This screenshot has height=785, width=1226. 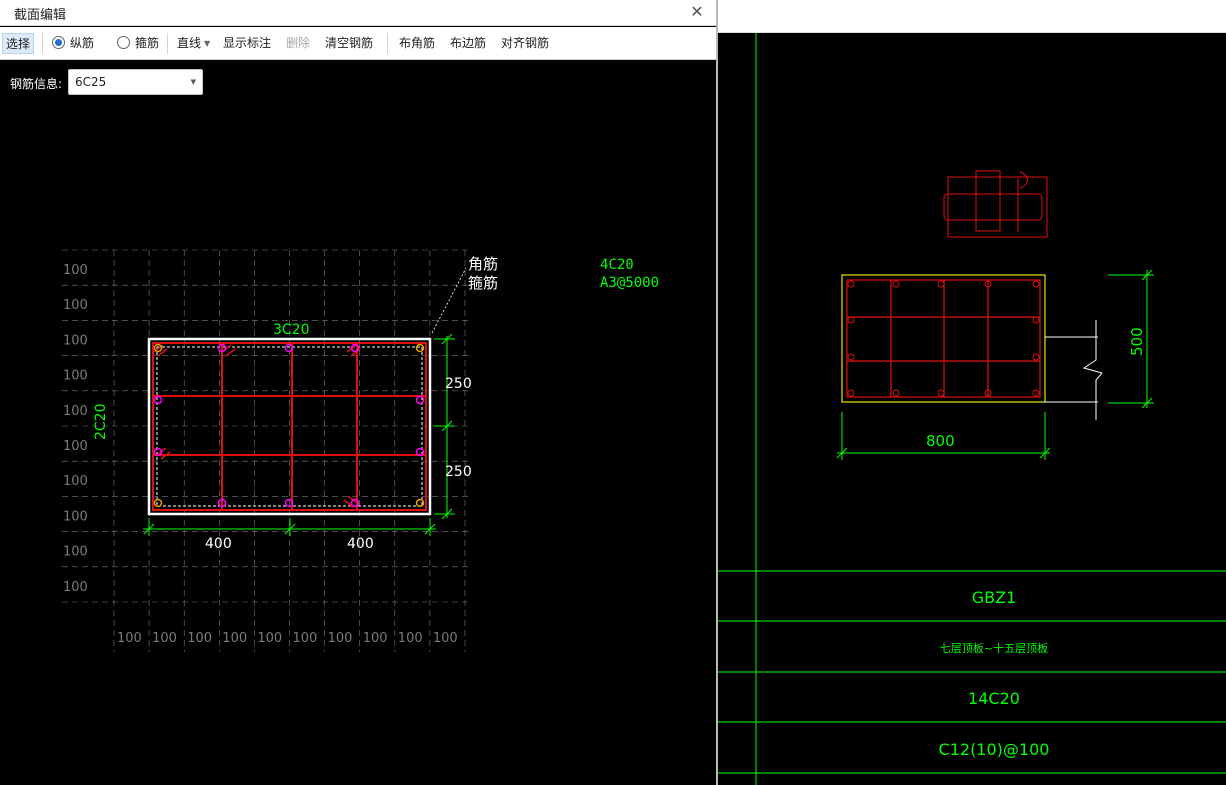 What do you see at coordinates (629, 283) in the screenshot?
I see `info-stirrup-label: A3@5000` at bounding box center [629, 283].